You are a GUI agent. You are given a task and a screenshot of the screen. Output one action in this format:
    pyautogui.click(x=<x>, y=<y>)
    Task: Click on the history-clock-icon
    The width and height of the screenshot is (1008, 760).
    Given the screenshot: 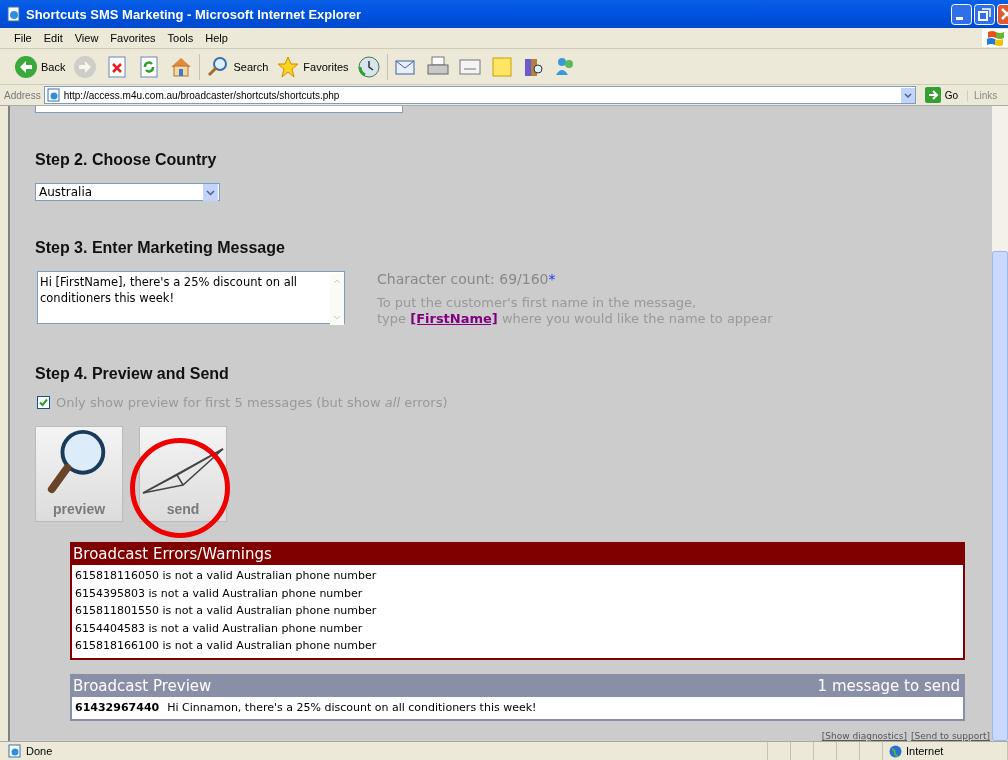 What is the action you would take?
    pyautogui.click(x=368, y=66)
    